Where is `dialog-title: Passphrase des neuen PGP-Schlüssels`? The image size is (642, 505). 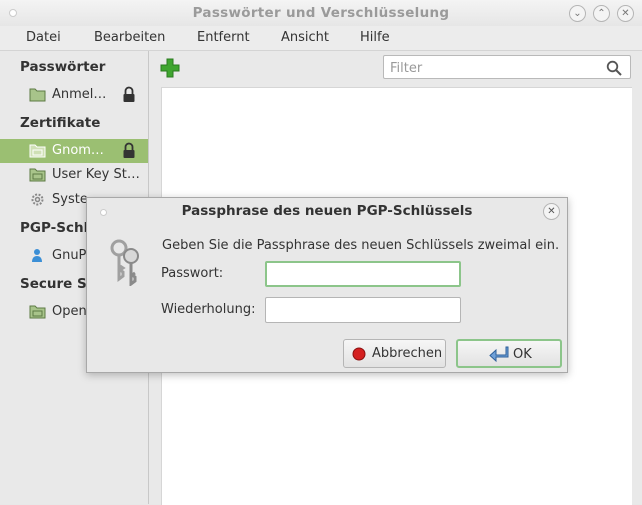 dialog-title: Passphrase des neuen PGP-Schlüssels is located at coordinates (327, 211).